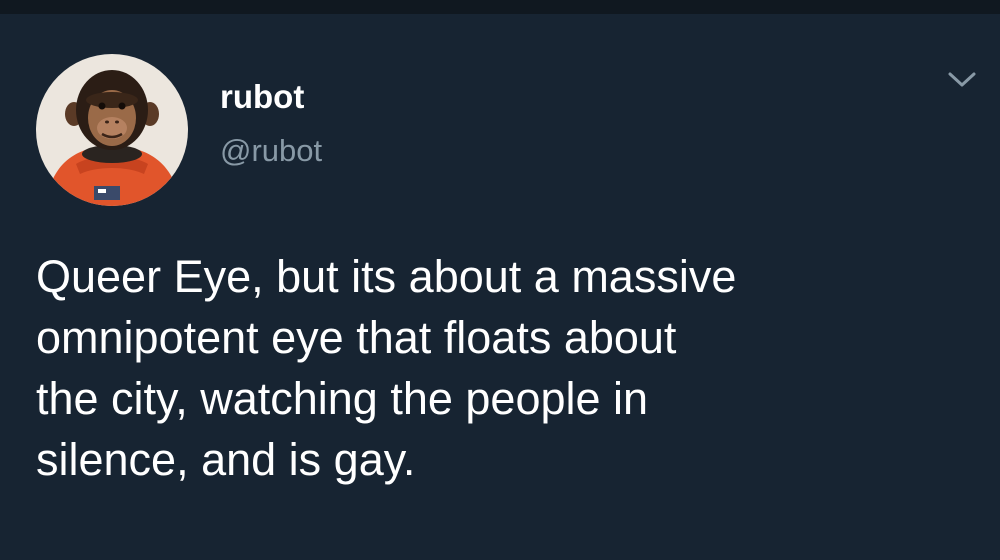  Describe the element at coordinates (262, 97) in the screenshot. I see `author-display-name: rubot` at that location.